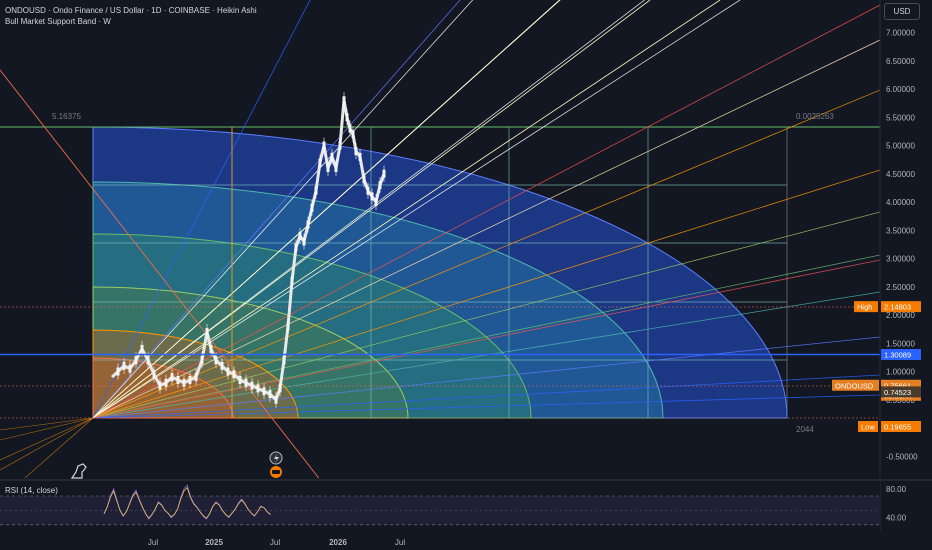 The image size is (932, 550). Describe the element at coordinates (902, 11) in the screenshot. I see `currency-button: USD` at that location.